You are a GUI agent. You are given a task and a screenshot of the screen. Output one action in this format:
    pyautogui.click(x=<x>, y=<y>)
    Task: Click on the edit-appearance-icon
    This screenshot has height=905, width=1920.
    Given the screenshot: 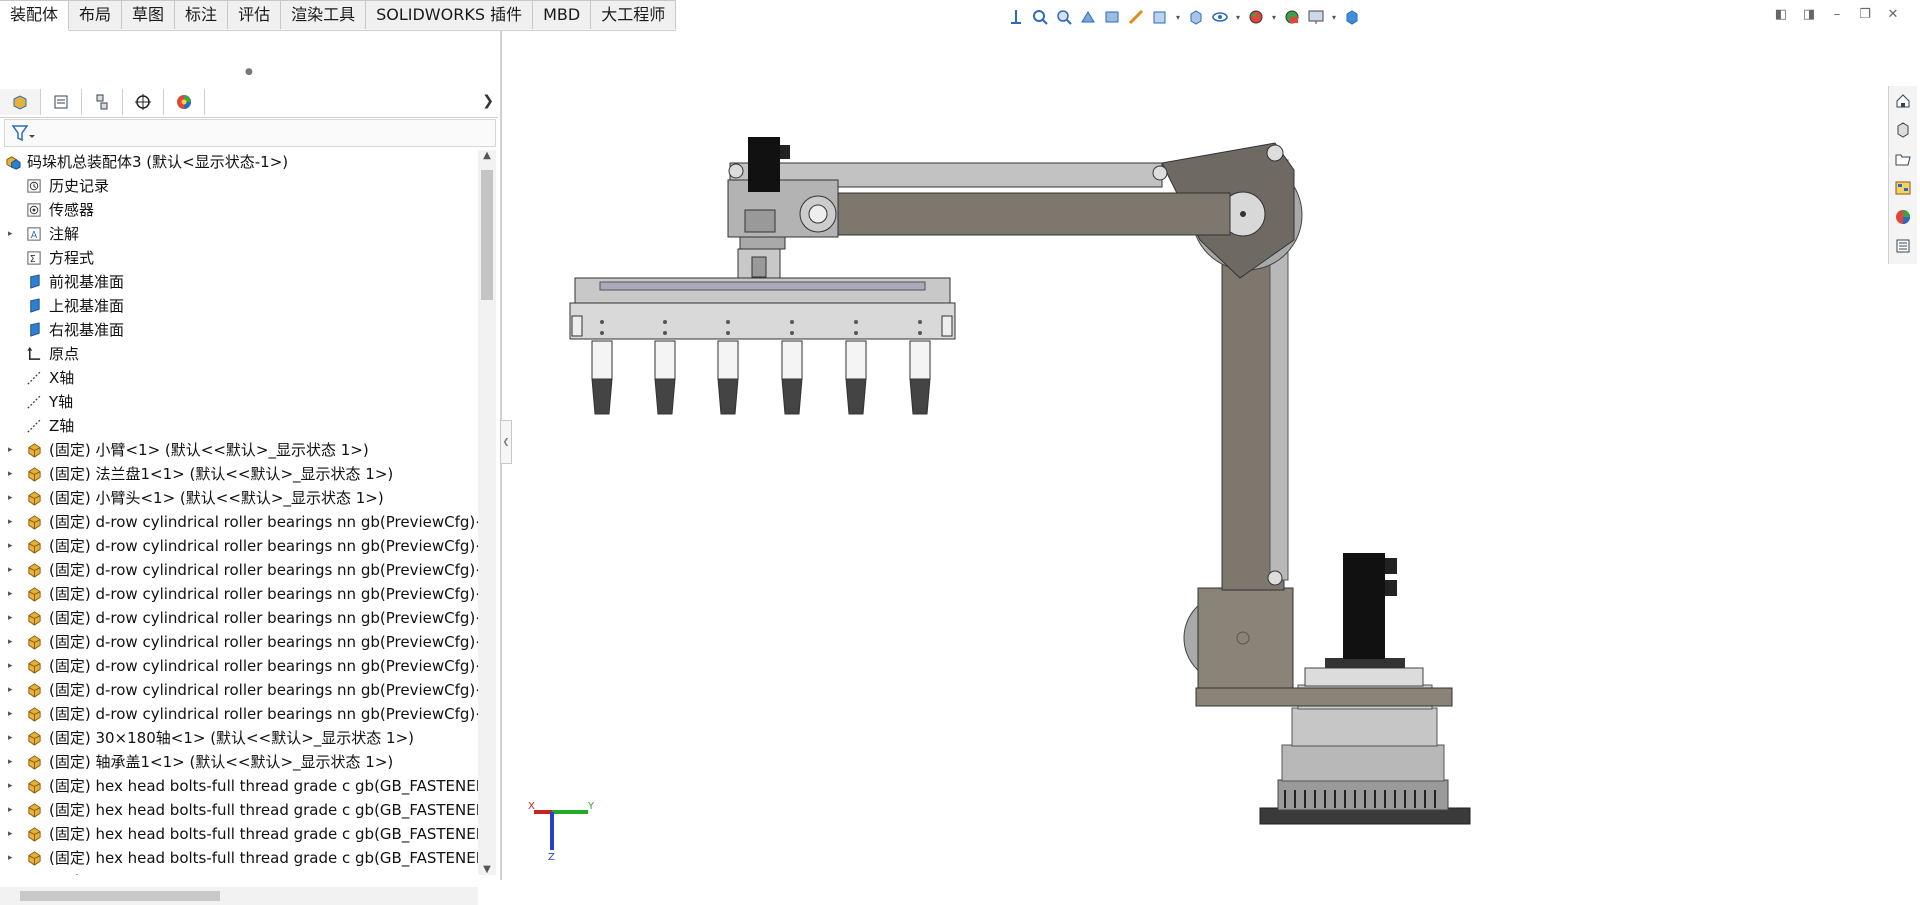 What is the action you would take?
    pyautogui.click(x=1256, y=17)
    